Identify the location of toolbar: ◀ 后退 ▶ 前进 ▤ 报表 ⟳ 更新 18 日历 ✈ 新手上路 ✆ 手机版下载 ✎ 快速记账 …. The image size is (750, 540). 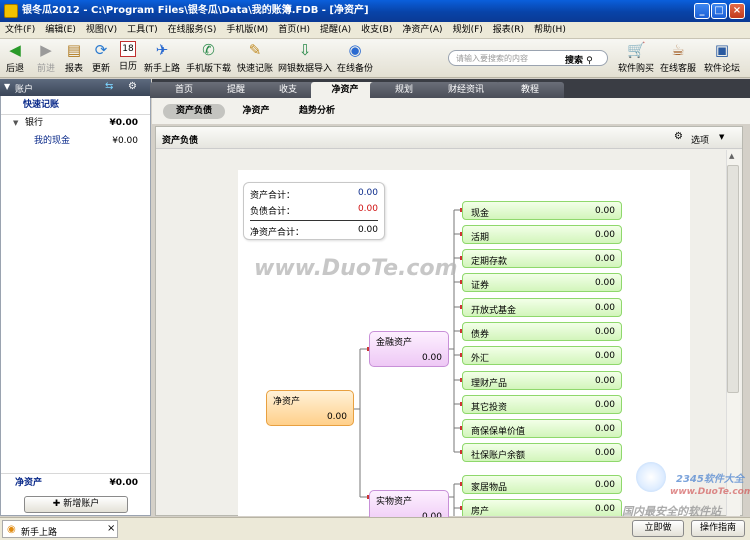
(375, 58).